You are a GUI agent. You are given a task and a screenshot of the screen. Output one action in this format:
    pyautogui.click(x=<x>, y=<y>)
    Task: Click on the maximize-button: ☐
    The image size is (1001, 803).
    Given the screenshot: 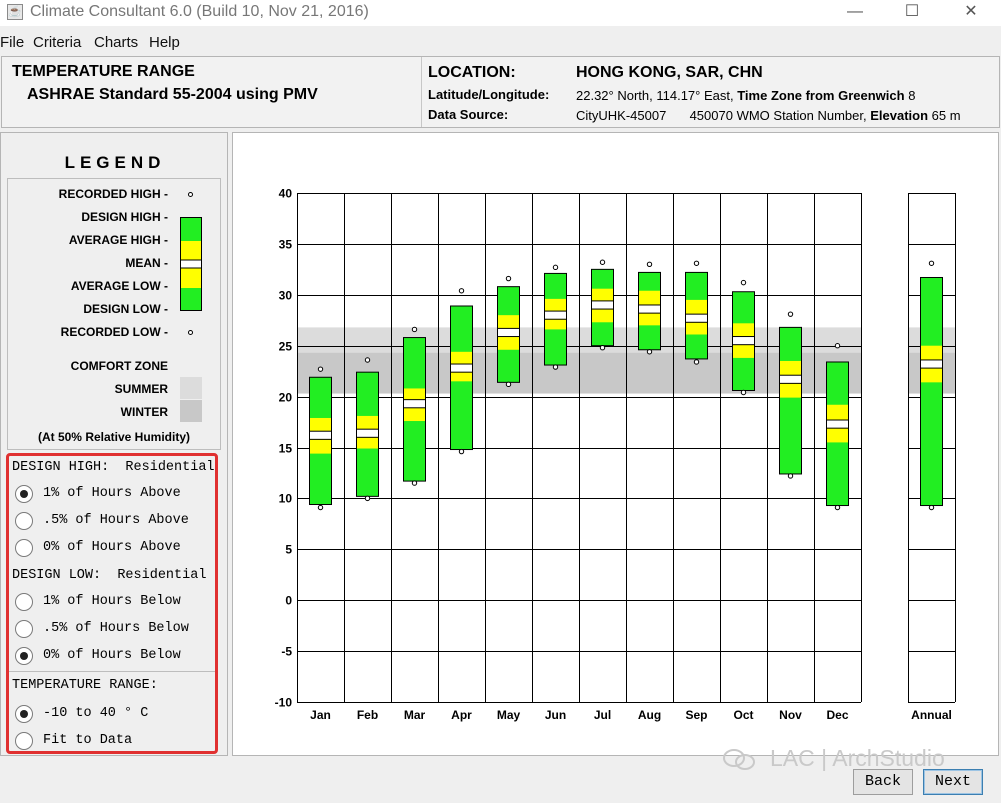 What is the action you would take?
    pyautogui.click(x=912, y=13)
    